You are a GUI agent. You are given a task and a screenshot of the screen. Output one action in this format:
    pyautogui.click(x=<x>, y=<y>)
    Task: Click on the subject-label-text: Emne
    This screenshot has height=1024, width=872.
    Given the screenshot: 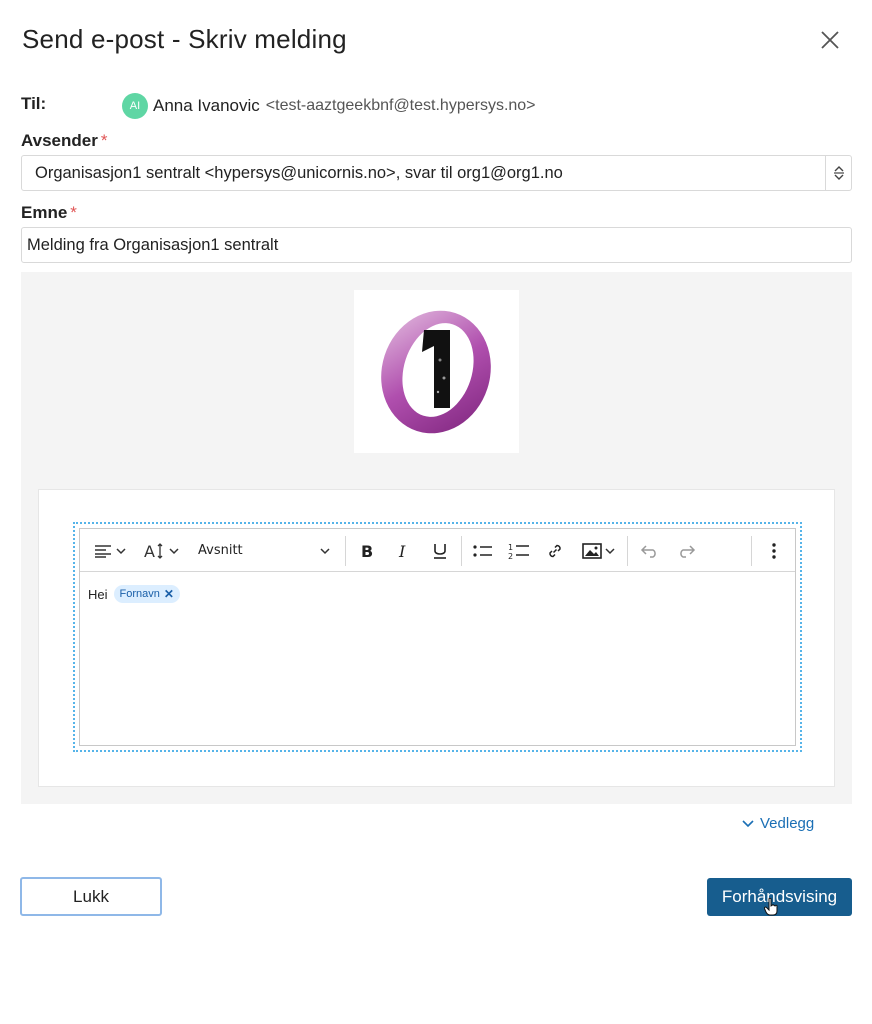 What is the action you would take?
    pyautogui.click(x=44, y=212)
    